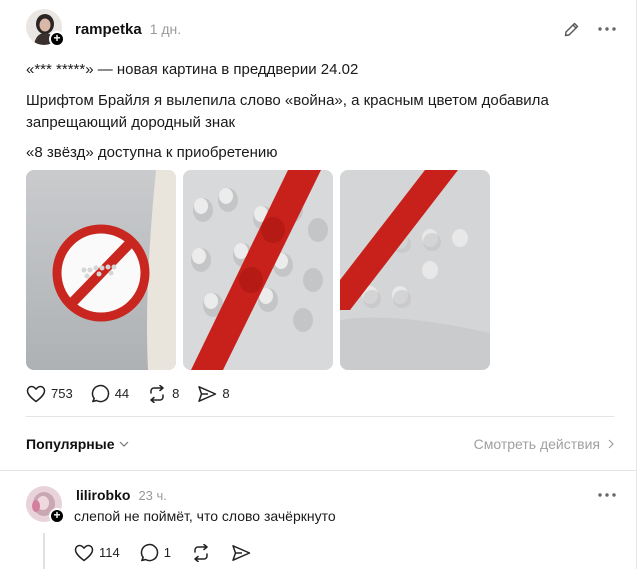 Image resolution: width=637 pixels, height=569 pixels. I want to click on post-header: + rampetka 1 дн., so click(321, 29).